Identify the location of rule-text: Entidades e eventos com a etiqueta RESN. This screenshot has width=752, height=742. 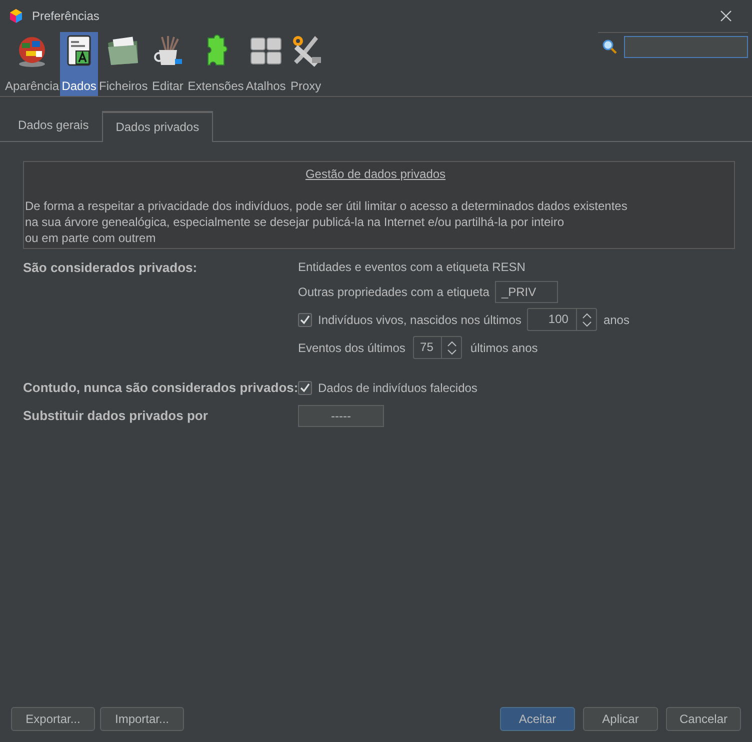
(412, 267).